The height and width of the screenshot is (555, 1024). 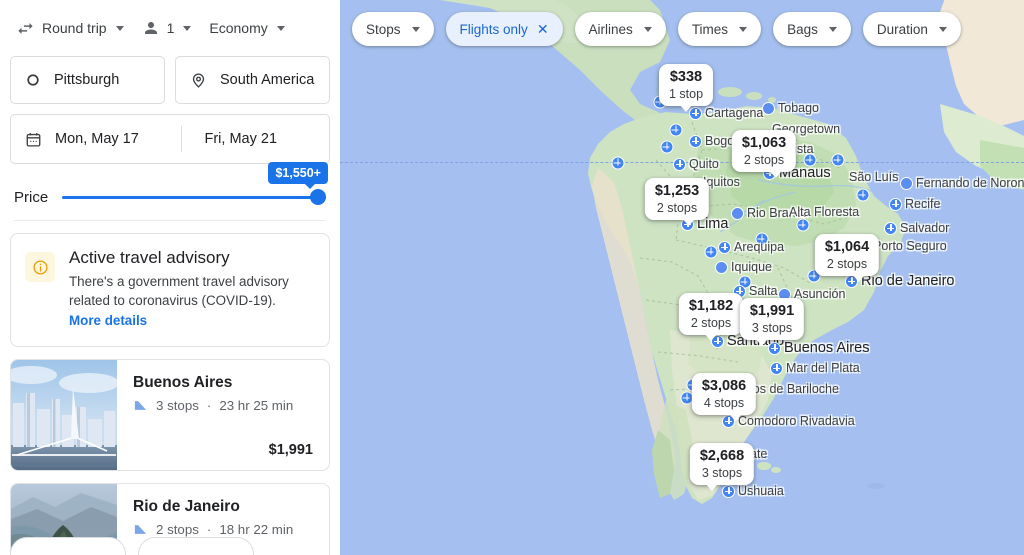 What do you see at coordinates (108, 320) in the screenshot?
I see `advisory-more-details-link: More details` at bounding box center [108, 320].